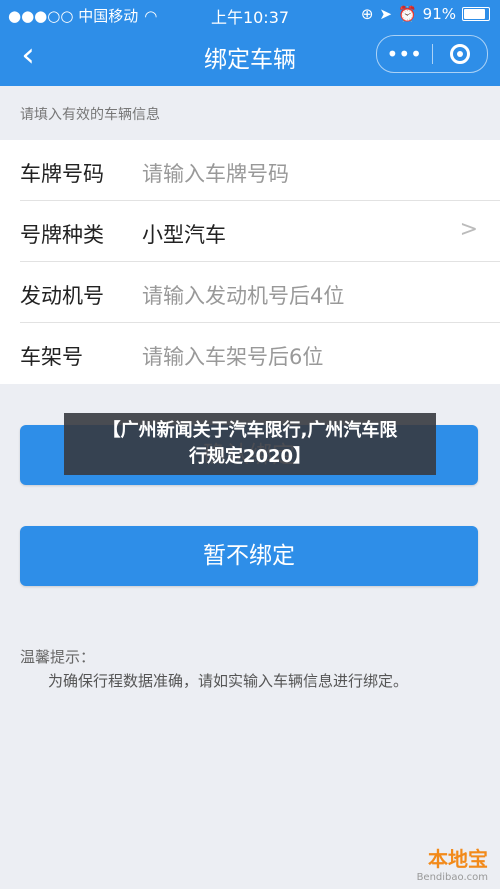  What do you see at coordinates (250, 444) in the screenshot?
I see `article-title-overlay: 【广州新闻关于汽车限行,广州汽车限 行规定2020】` at bounding box center [250, 444].